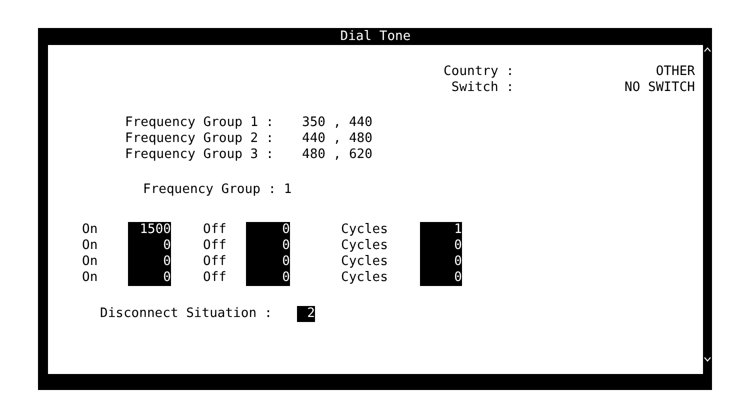  Describe the element at coordinates (210, 190) in the screenshot. I see `field-label: Frequency Group :` at that location.